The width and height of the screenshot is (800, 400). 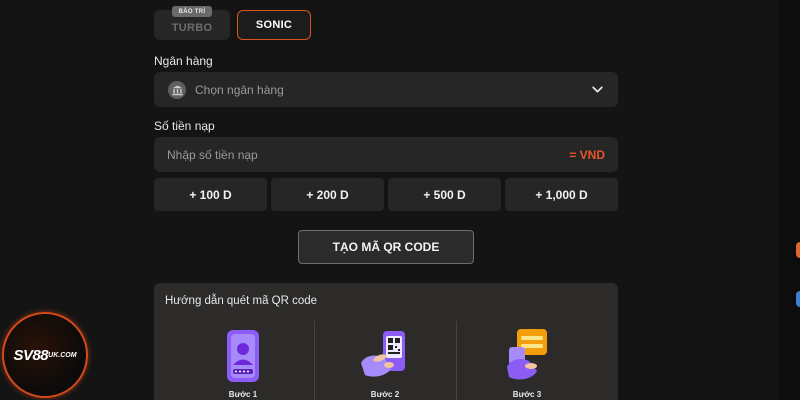 What do you see at coordinates (344, 154) in the screenshot?
I see `amount-input` at bounding box center [344, 154].